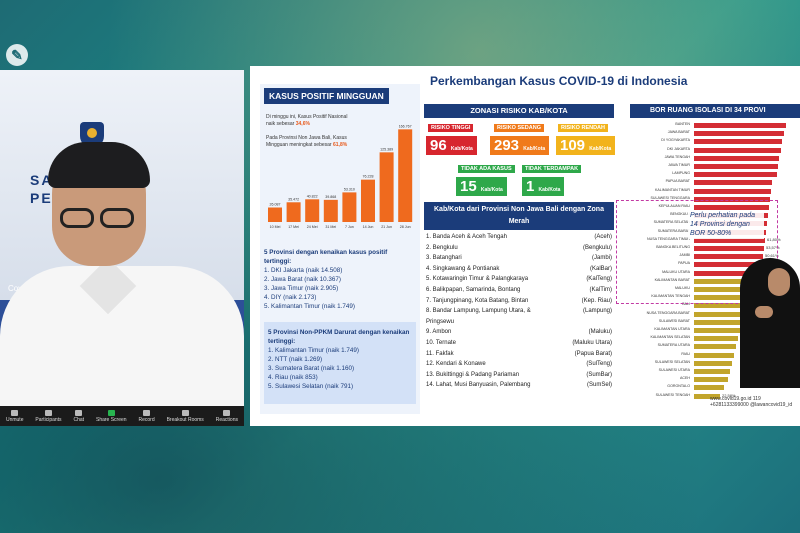  I want to click on province-label: PAPUA BARAT, so click(677, 181).